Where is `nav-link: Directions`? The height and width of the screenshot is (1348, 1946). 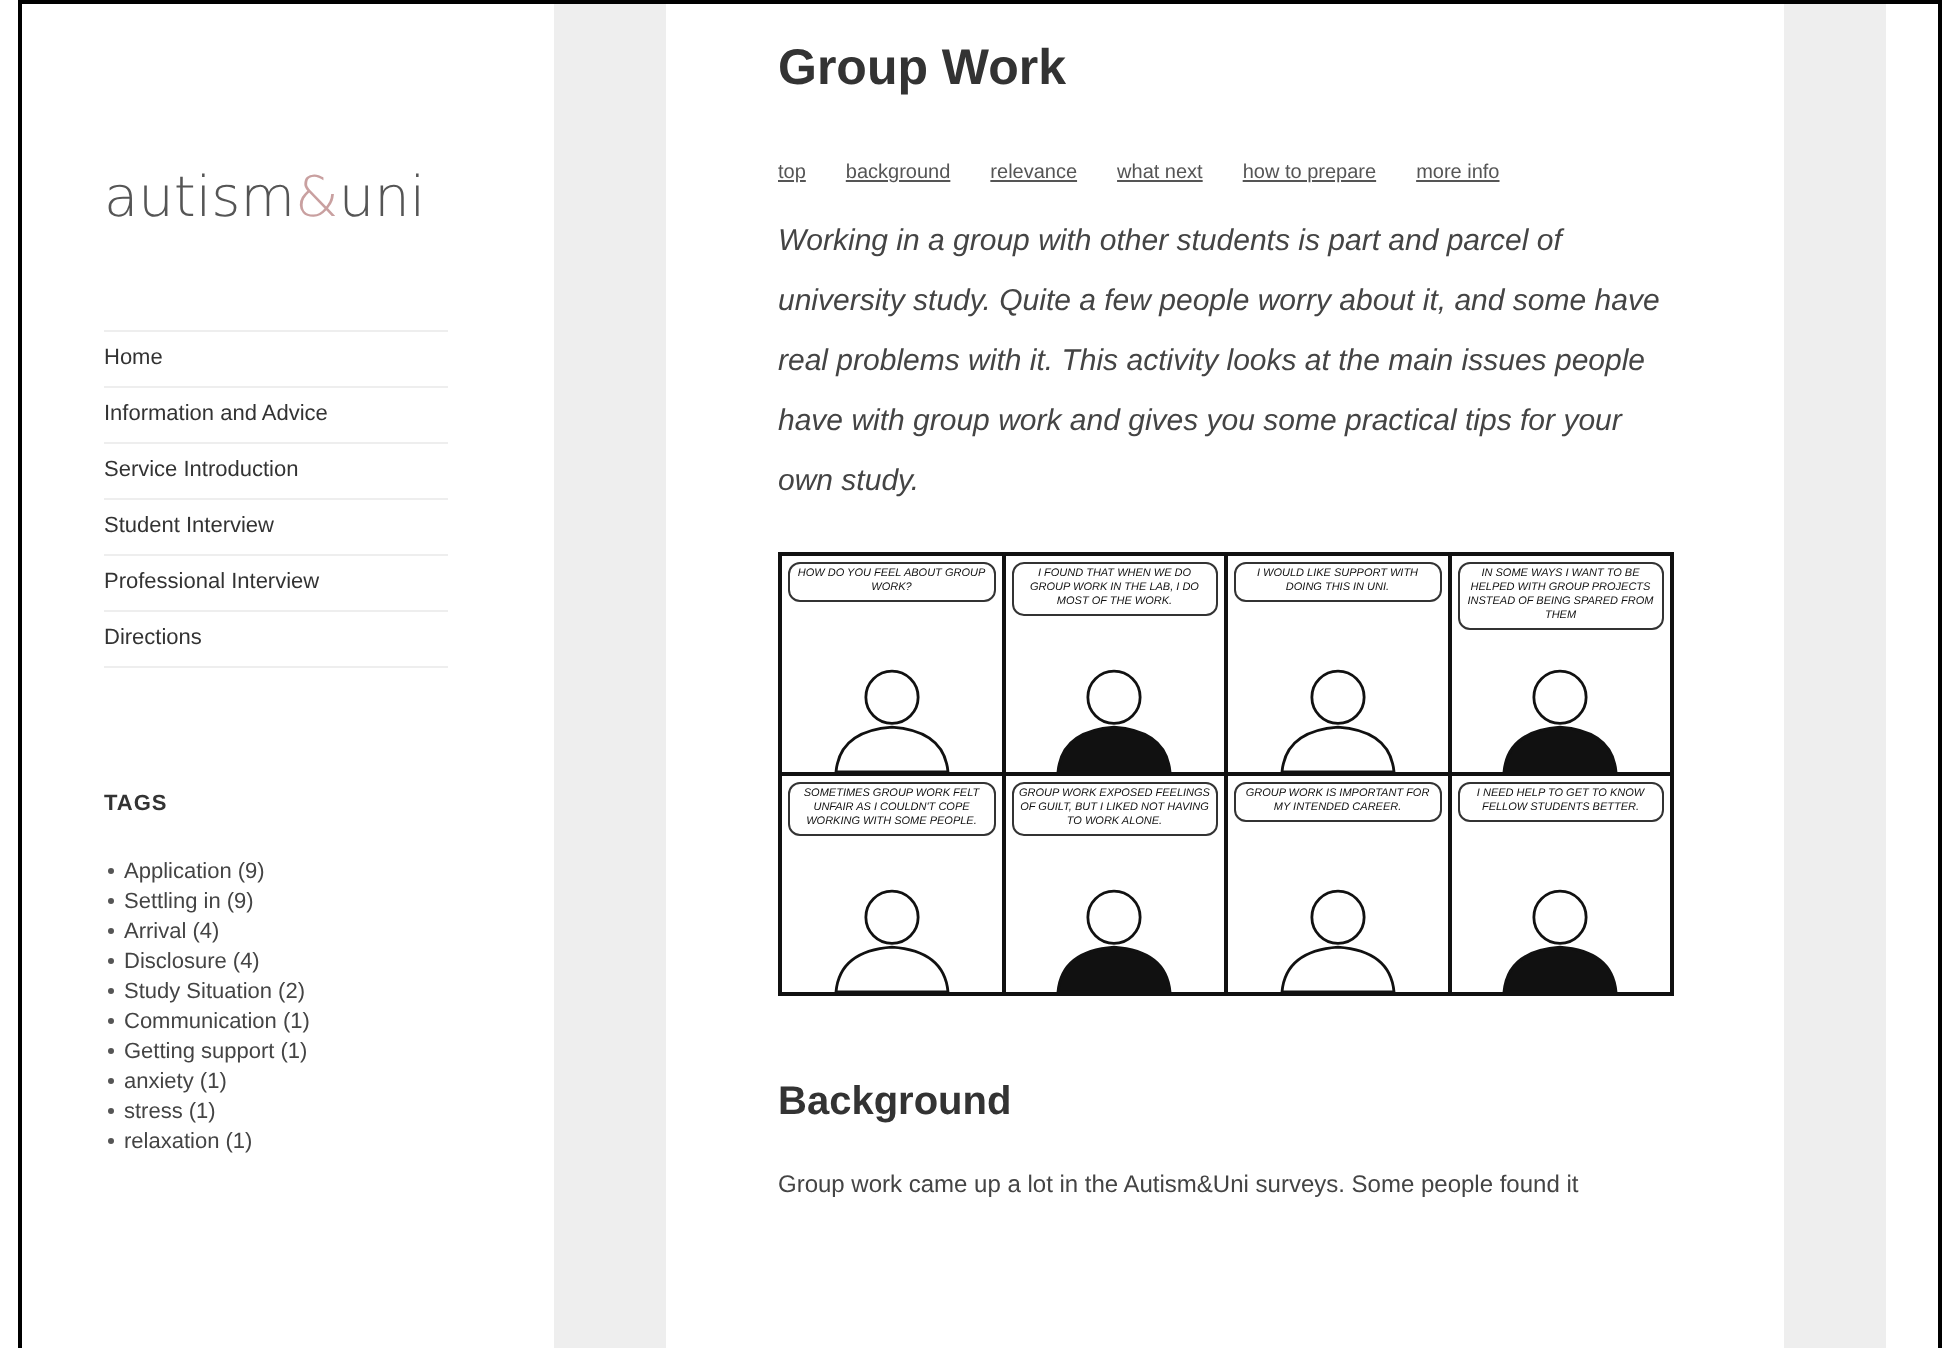 nav-link: Directions is located at coordinates (276, 640).